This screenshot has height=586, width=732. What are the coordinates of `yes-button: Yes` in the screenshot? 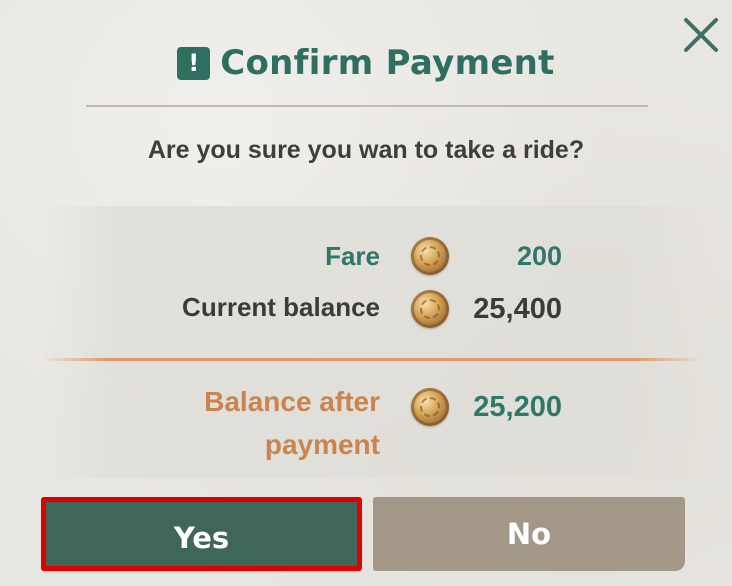 It's located at (201, 534).